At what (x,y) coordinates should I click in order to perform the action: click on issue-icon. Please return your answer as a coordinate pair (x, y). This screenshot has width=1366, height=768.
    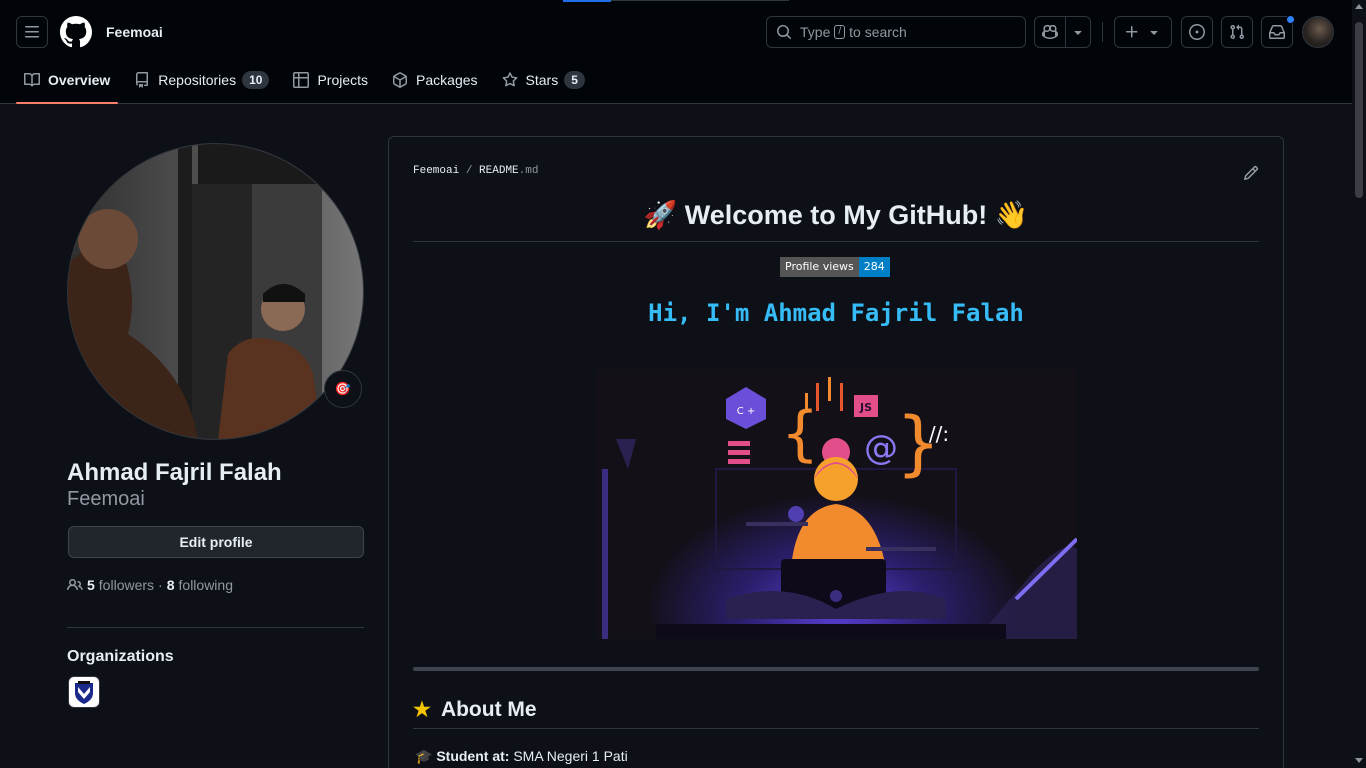
    Looking at the image, I should click on (1197, 32).